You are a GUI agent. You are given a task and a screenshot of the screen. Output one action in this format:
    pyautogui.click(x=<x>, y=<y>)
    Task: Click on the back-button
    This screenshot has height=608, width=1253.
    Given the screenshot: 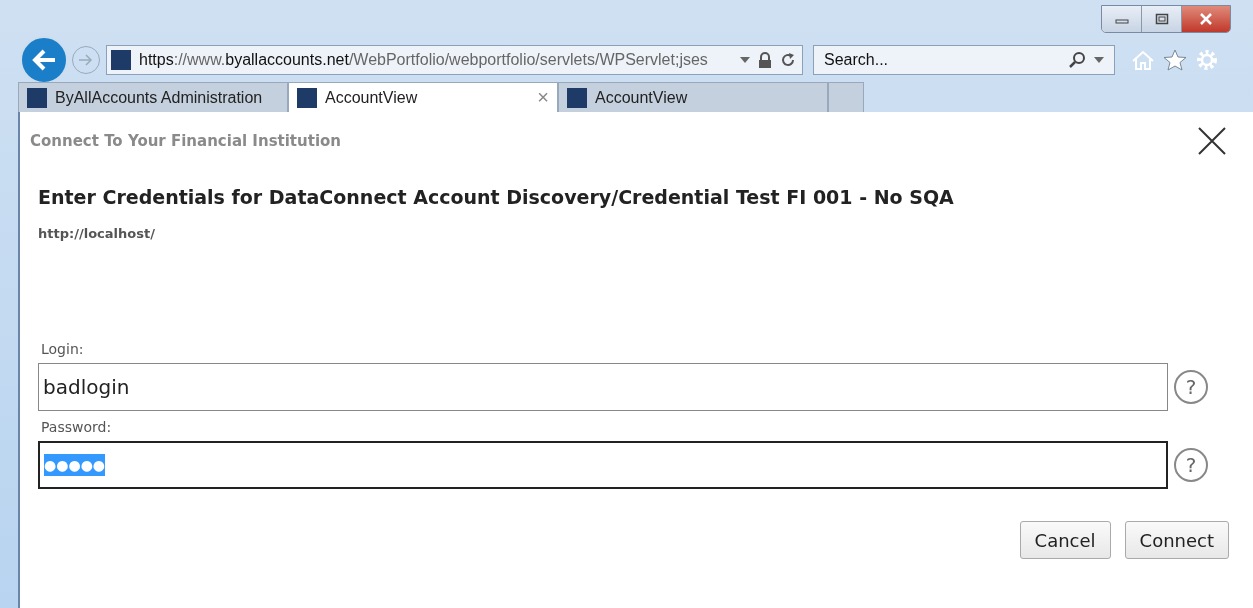 What is the action you would take?
    pyautogui.click(x=44, y=60)
    